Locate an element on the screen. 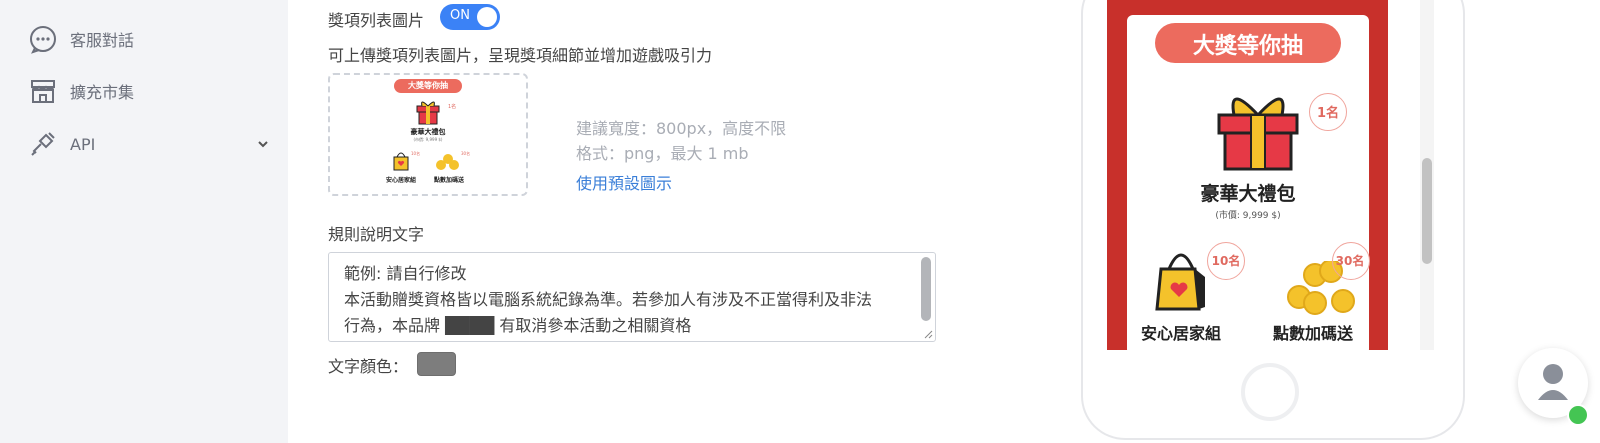 This screenshot has height=443, width=1600. preview-banner-text: 大獎等你抽 is located at coordinates (1247, 46).